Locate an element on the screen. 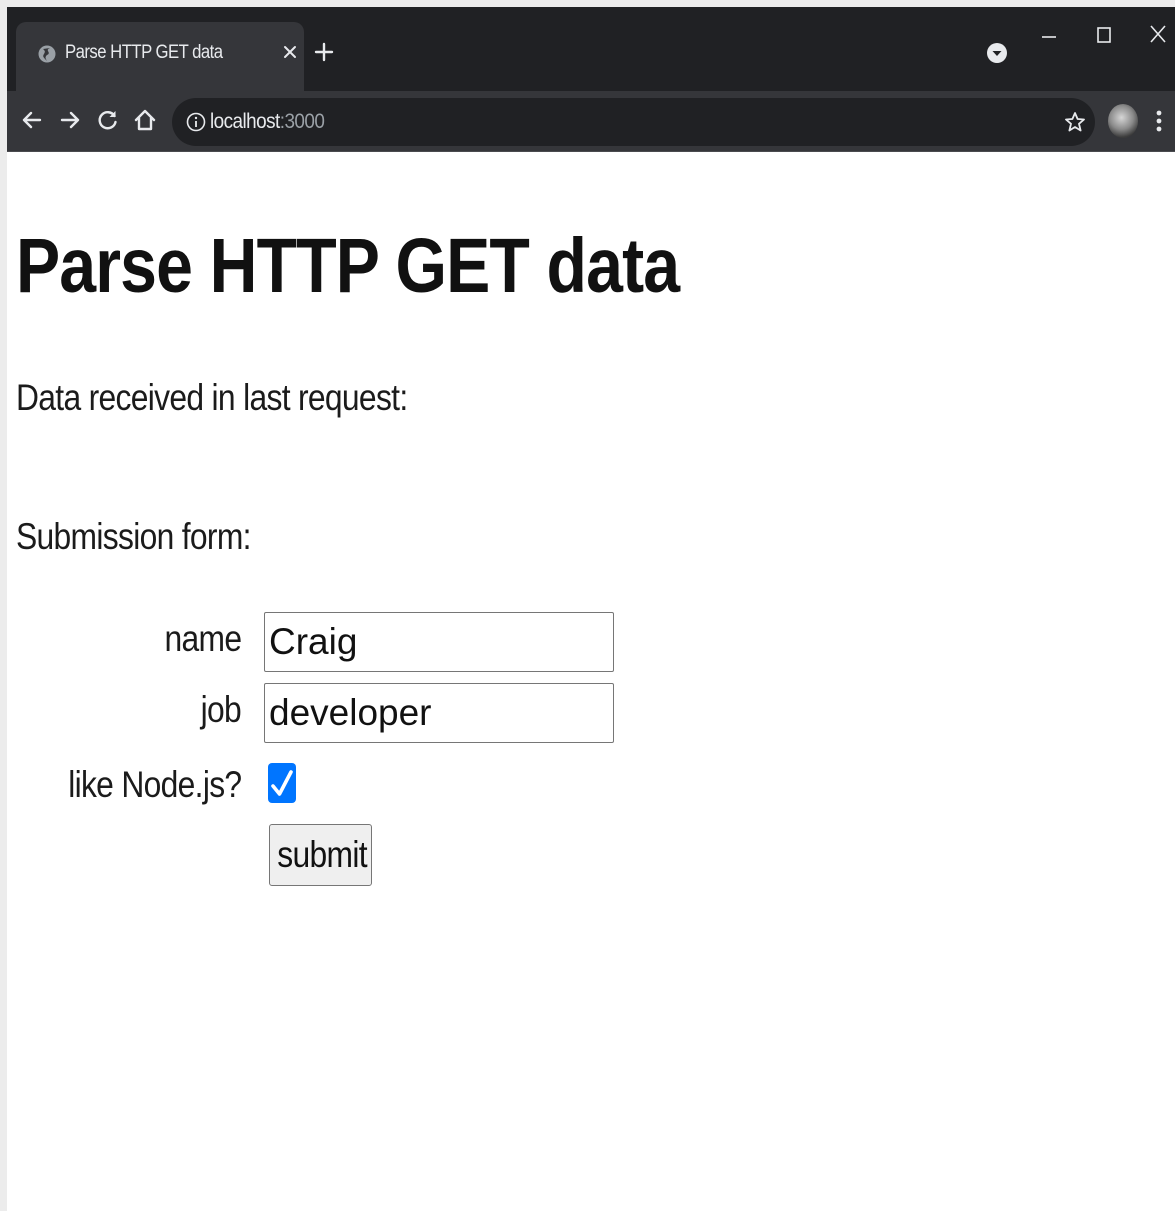  avatar is located at coordinates (1123, 121).